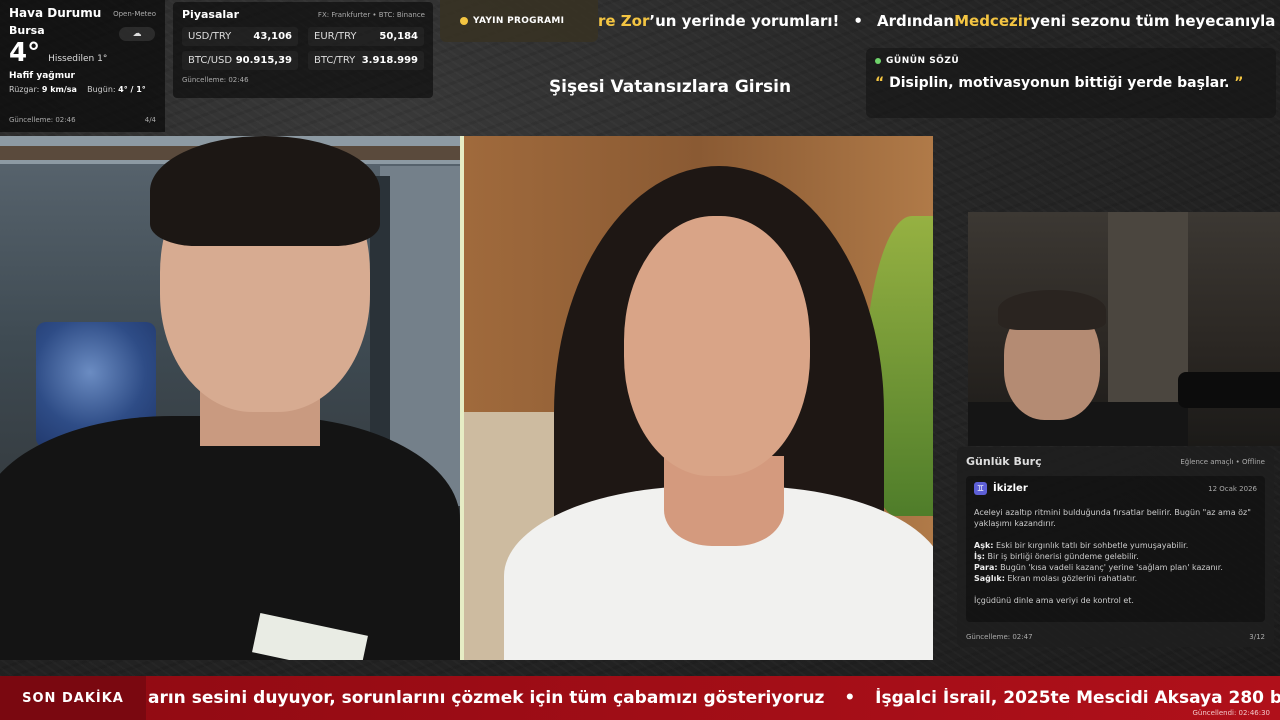 This screenshot has width=1280, height=720. What do you see at coordinates (132, 89) in the screenshot?
I see `today-value: 4° / 1°` at bounding box center [132, 89].